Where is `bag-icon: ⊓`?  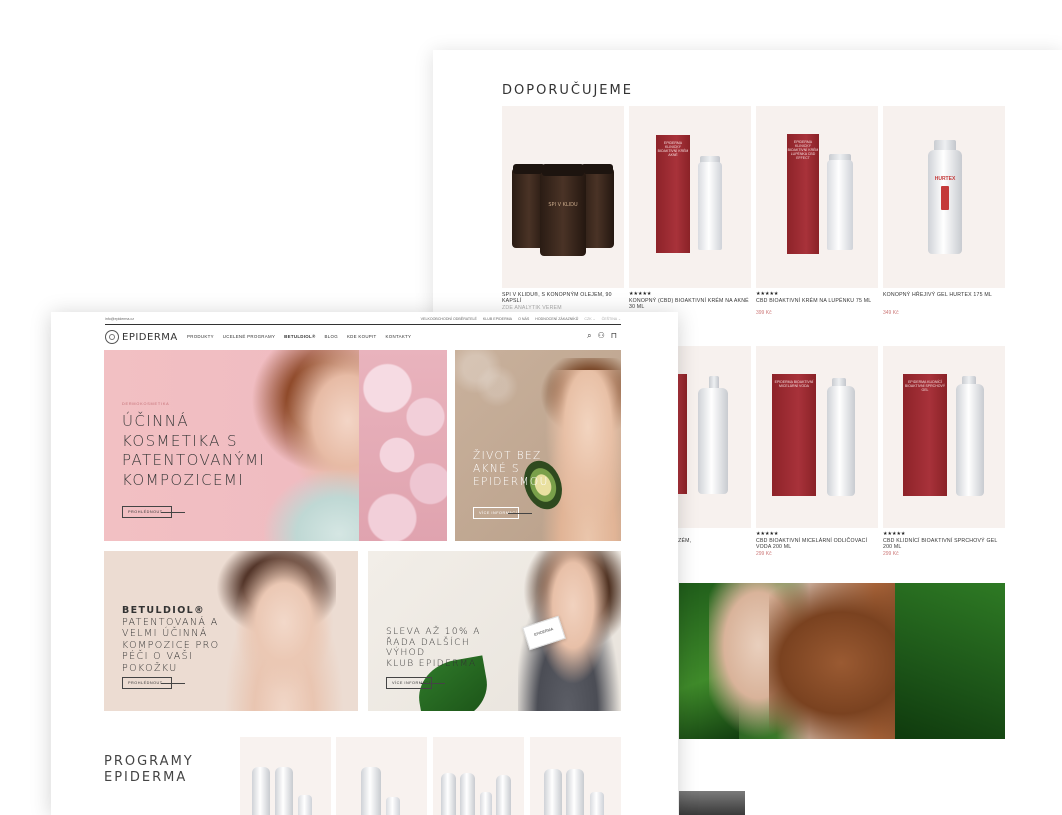
bag-icon: ⊓ is located at coordinates (614, 336).